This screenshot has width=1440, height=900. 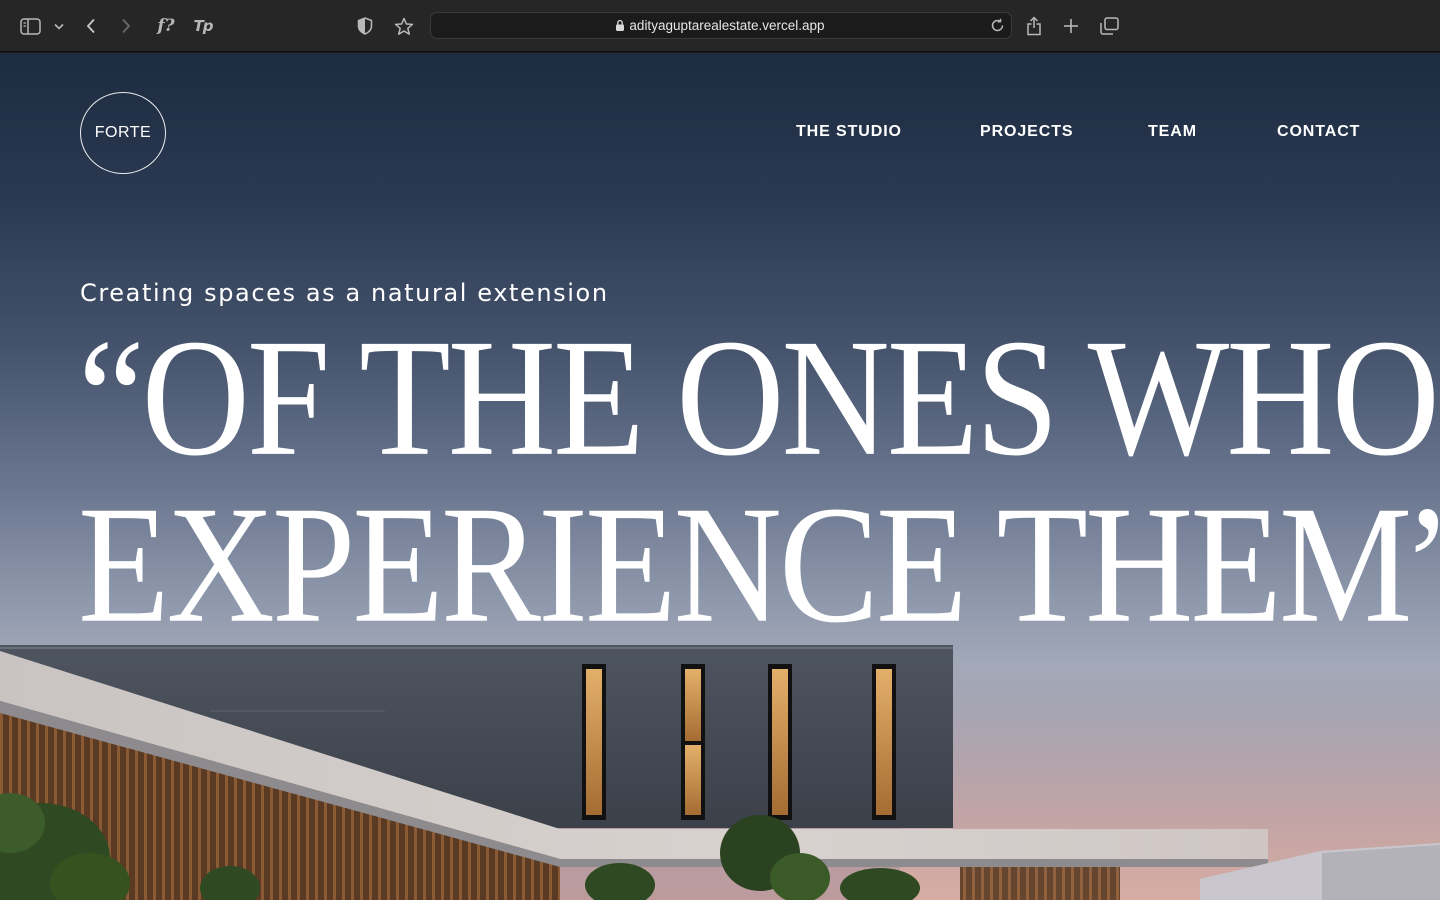 What do you see at coordinates (30, 26) in the screenshot?
I see `sidebar-icon` at bounding box center [30, 26].